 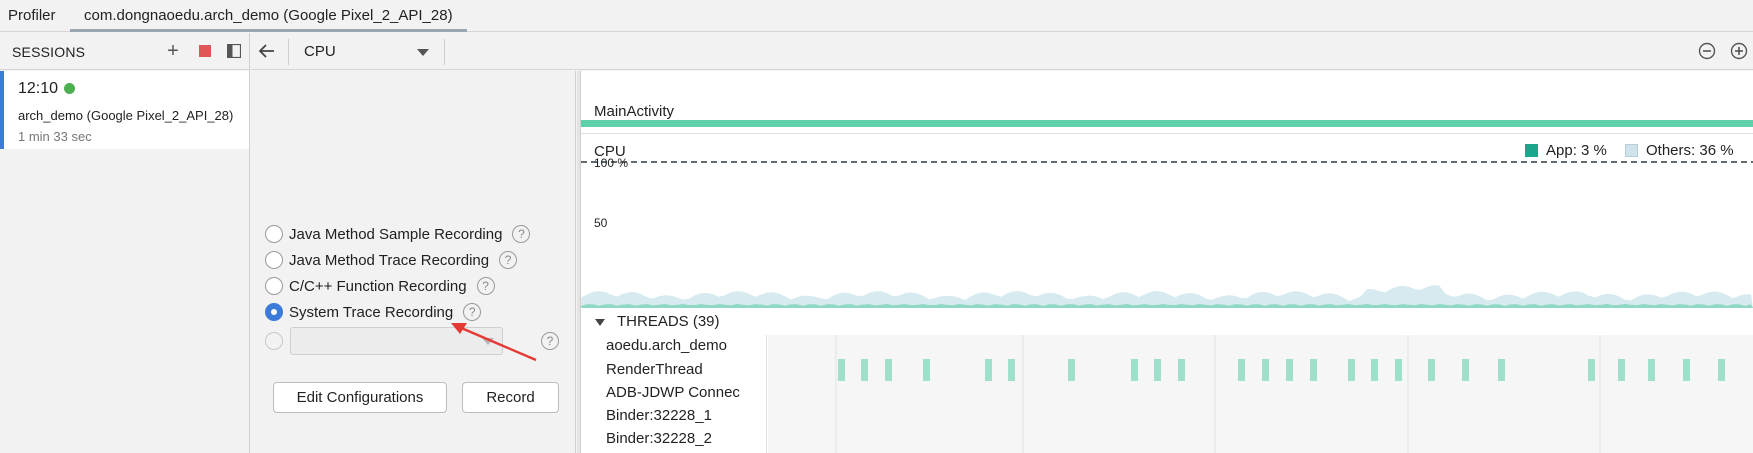 What do you see at coordinates (38, 88) in the screenshot?
I see `session-time: 12:10` at bounding box center [38, 88].